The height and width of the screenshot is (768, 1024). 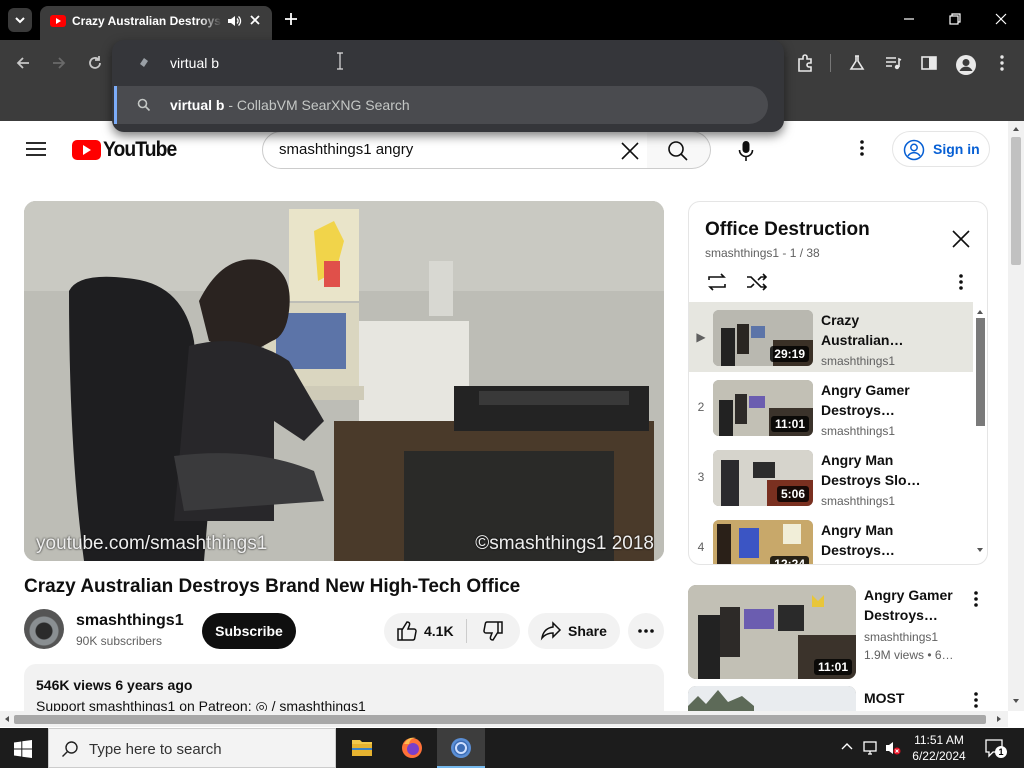 I want to click on playlist-item: 4 12:24 Angry Man Destroys… smashthings1, so click(x=831, y=538).